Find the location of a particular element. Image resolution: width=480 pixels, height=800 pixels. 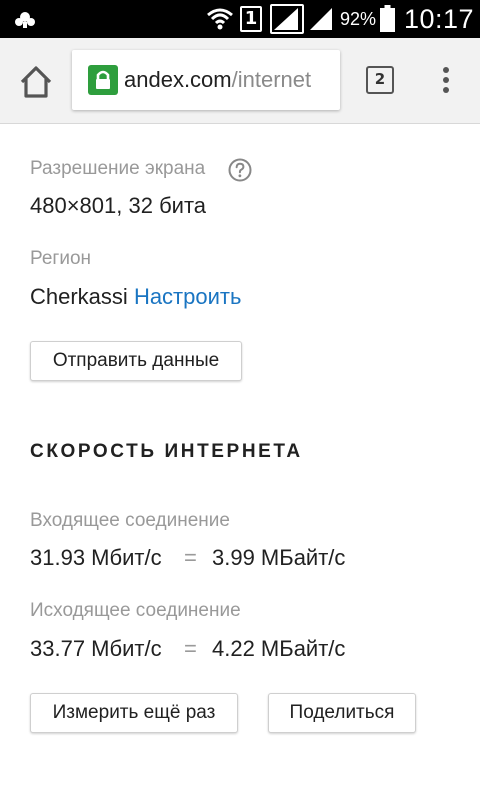

sim-icon: 1 is located at coordinates (251, 19).